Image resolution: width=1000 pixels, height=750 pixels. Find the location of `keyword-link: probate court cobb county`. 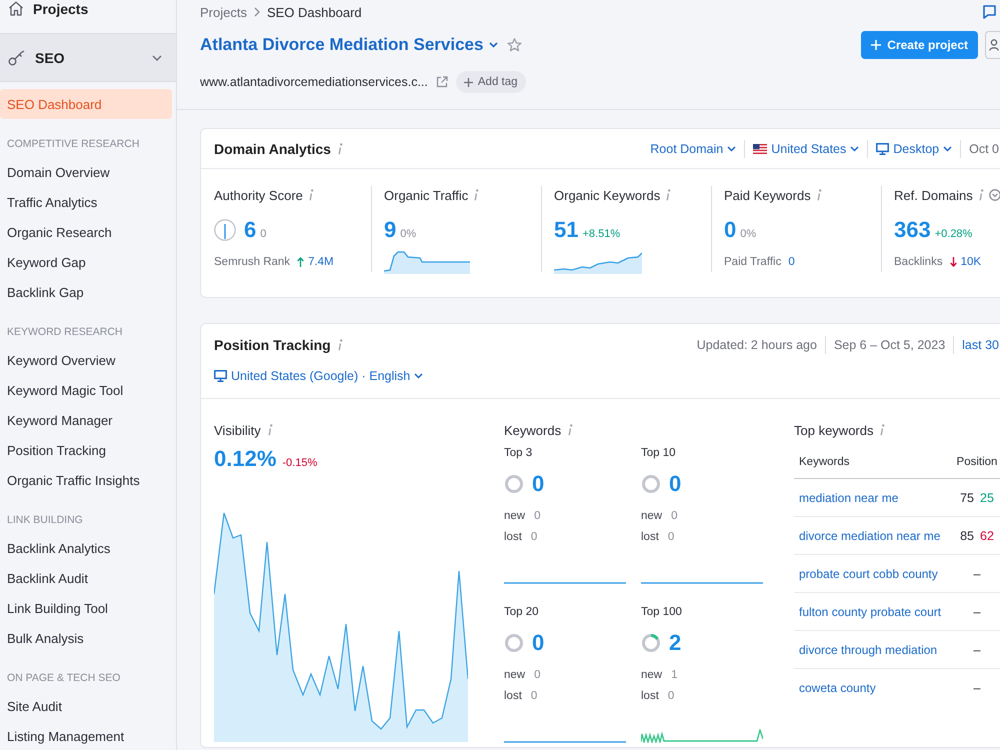

keyword-link: probate court cobb county is located at coordinates (868, 573).